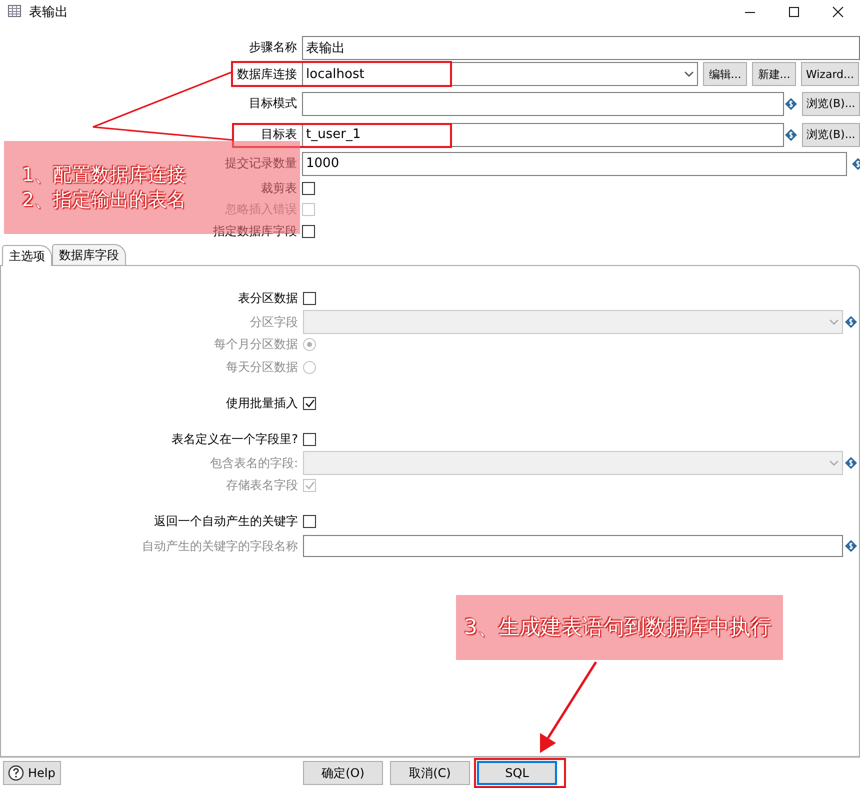  I want to click on option-label: 使用批量插入, so click(262, 403).